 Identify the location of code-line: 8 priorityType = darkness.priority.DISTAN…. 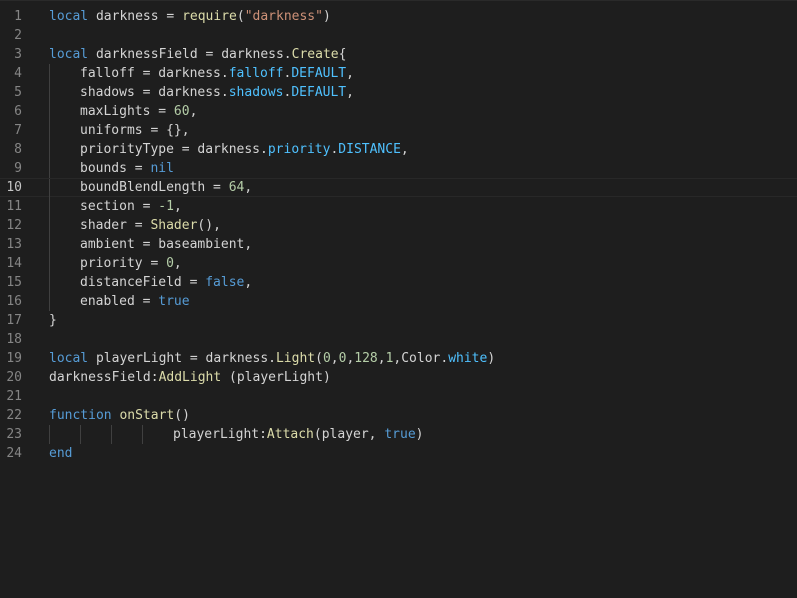
(398, 149).